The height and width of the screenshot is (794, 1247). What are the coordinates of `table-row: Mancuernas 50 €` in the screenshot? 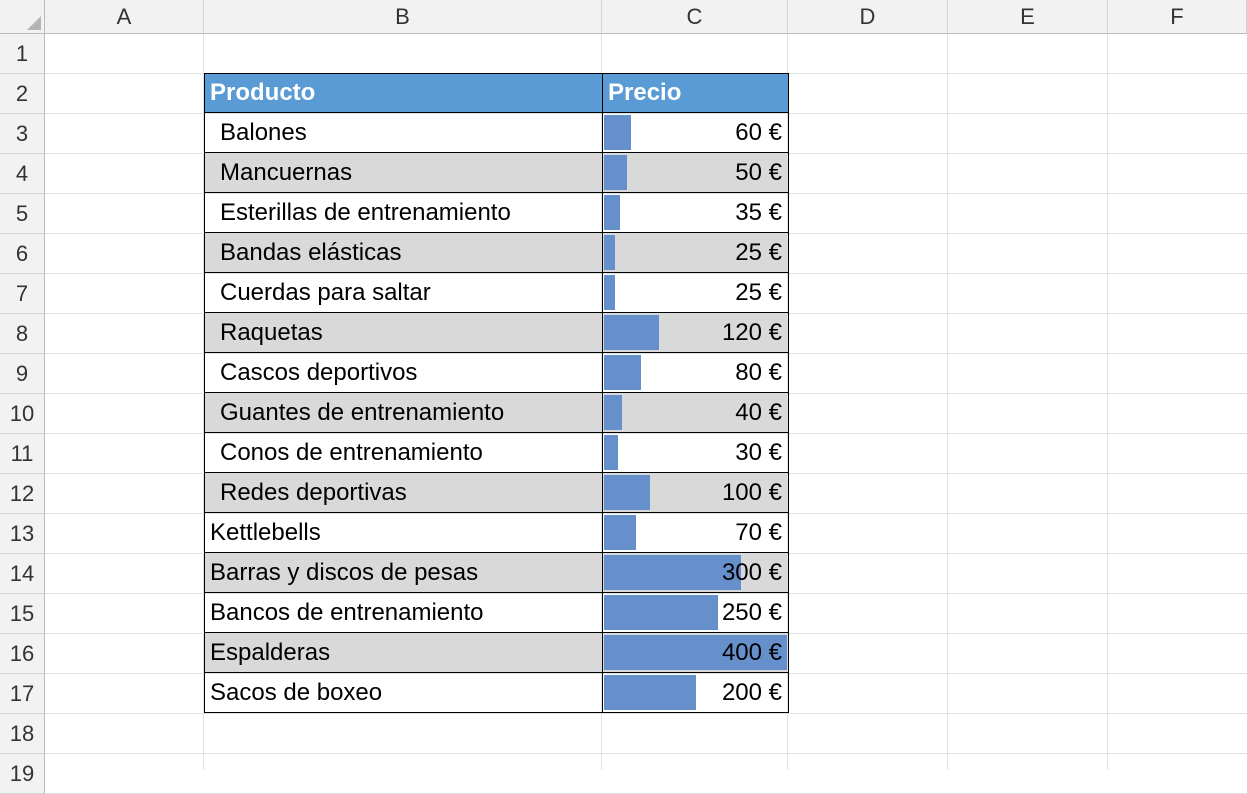 It's located at (496, 173).